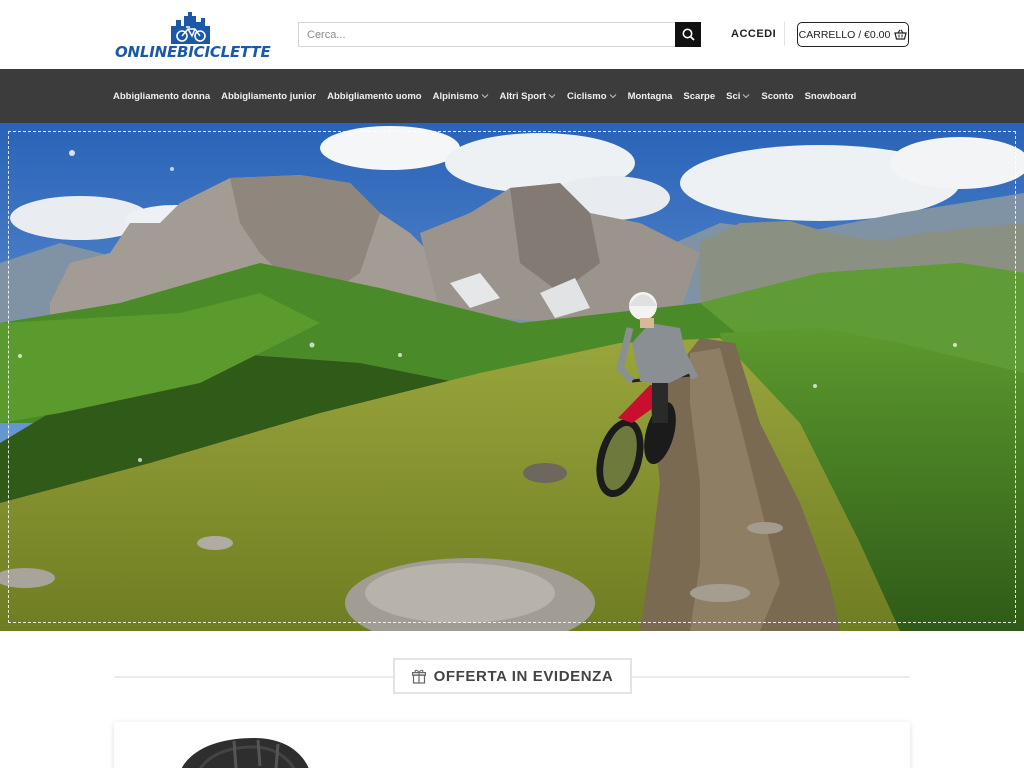 Image resolution: width=1024 pixels, height=768 pixels. Describe the element at coordinates (512, 745) in the screenshot. I see `featured-product-card` at that location.